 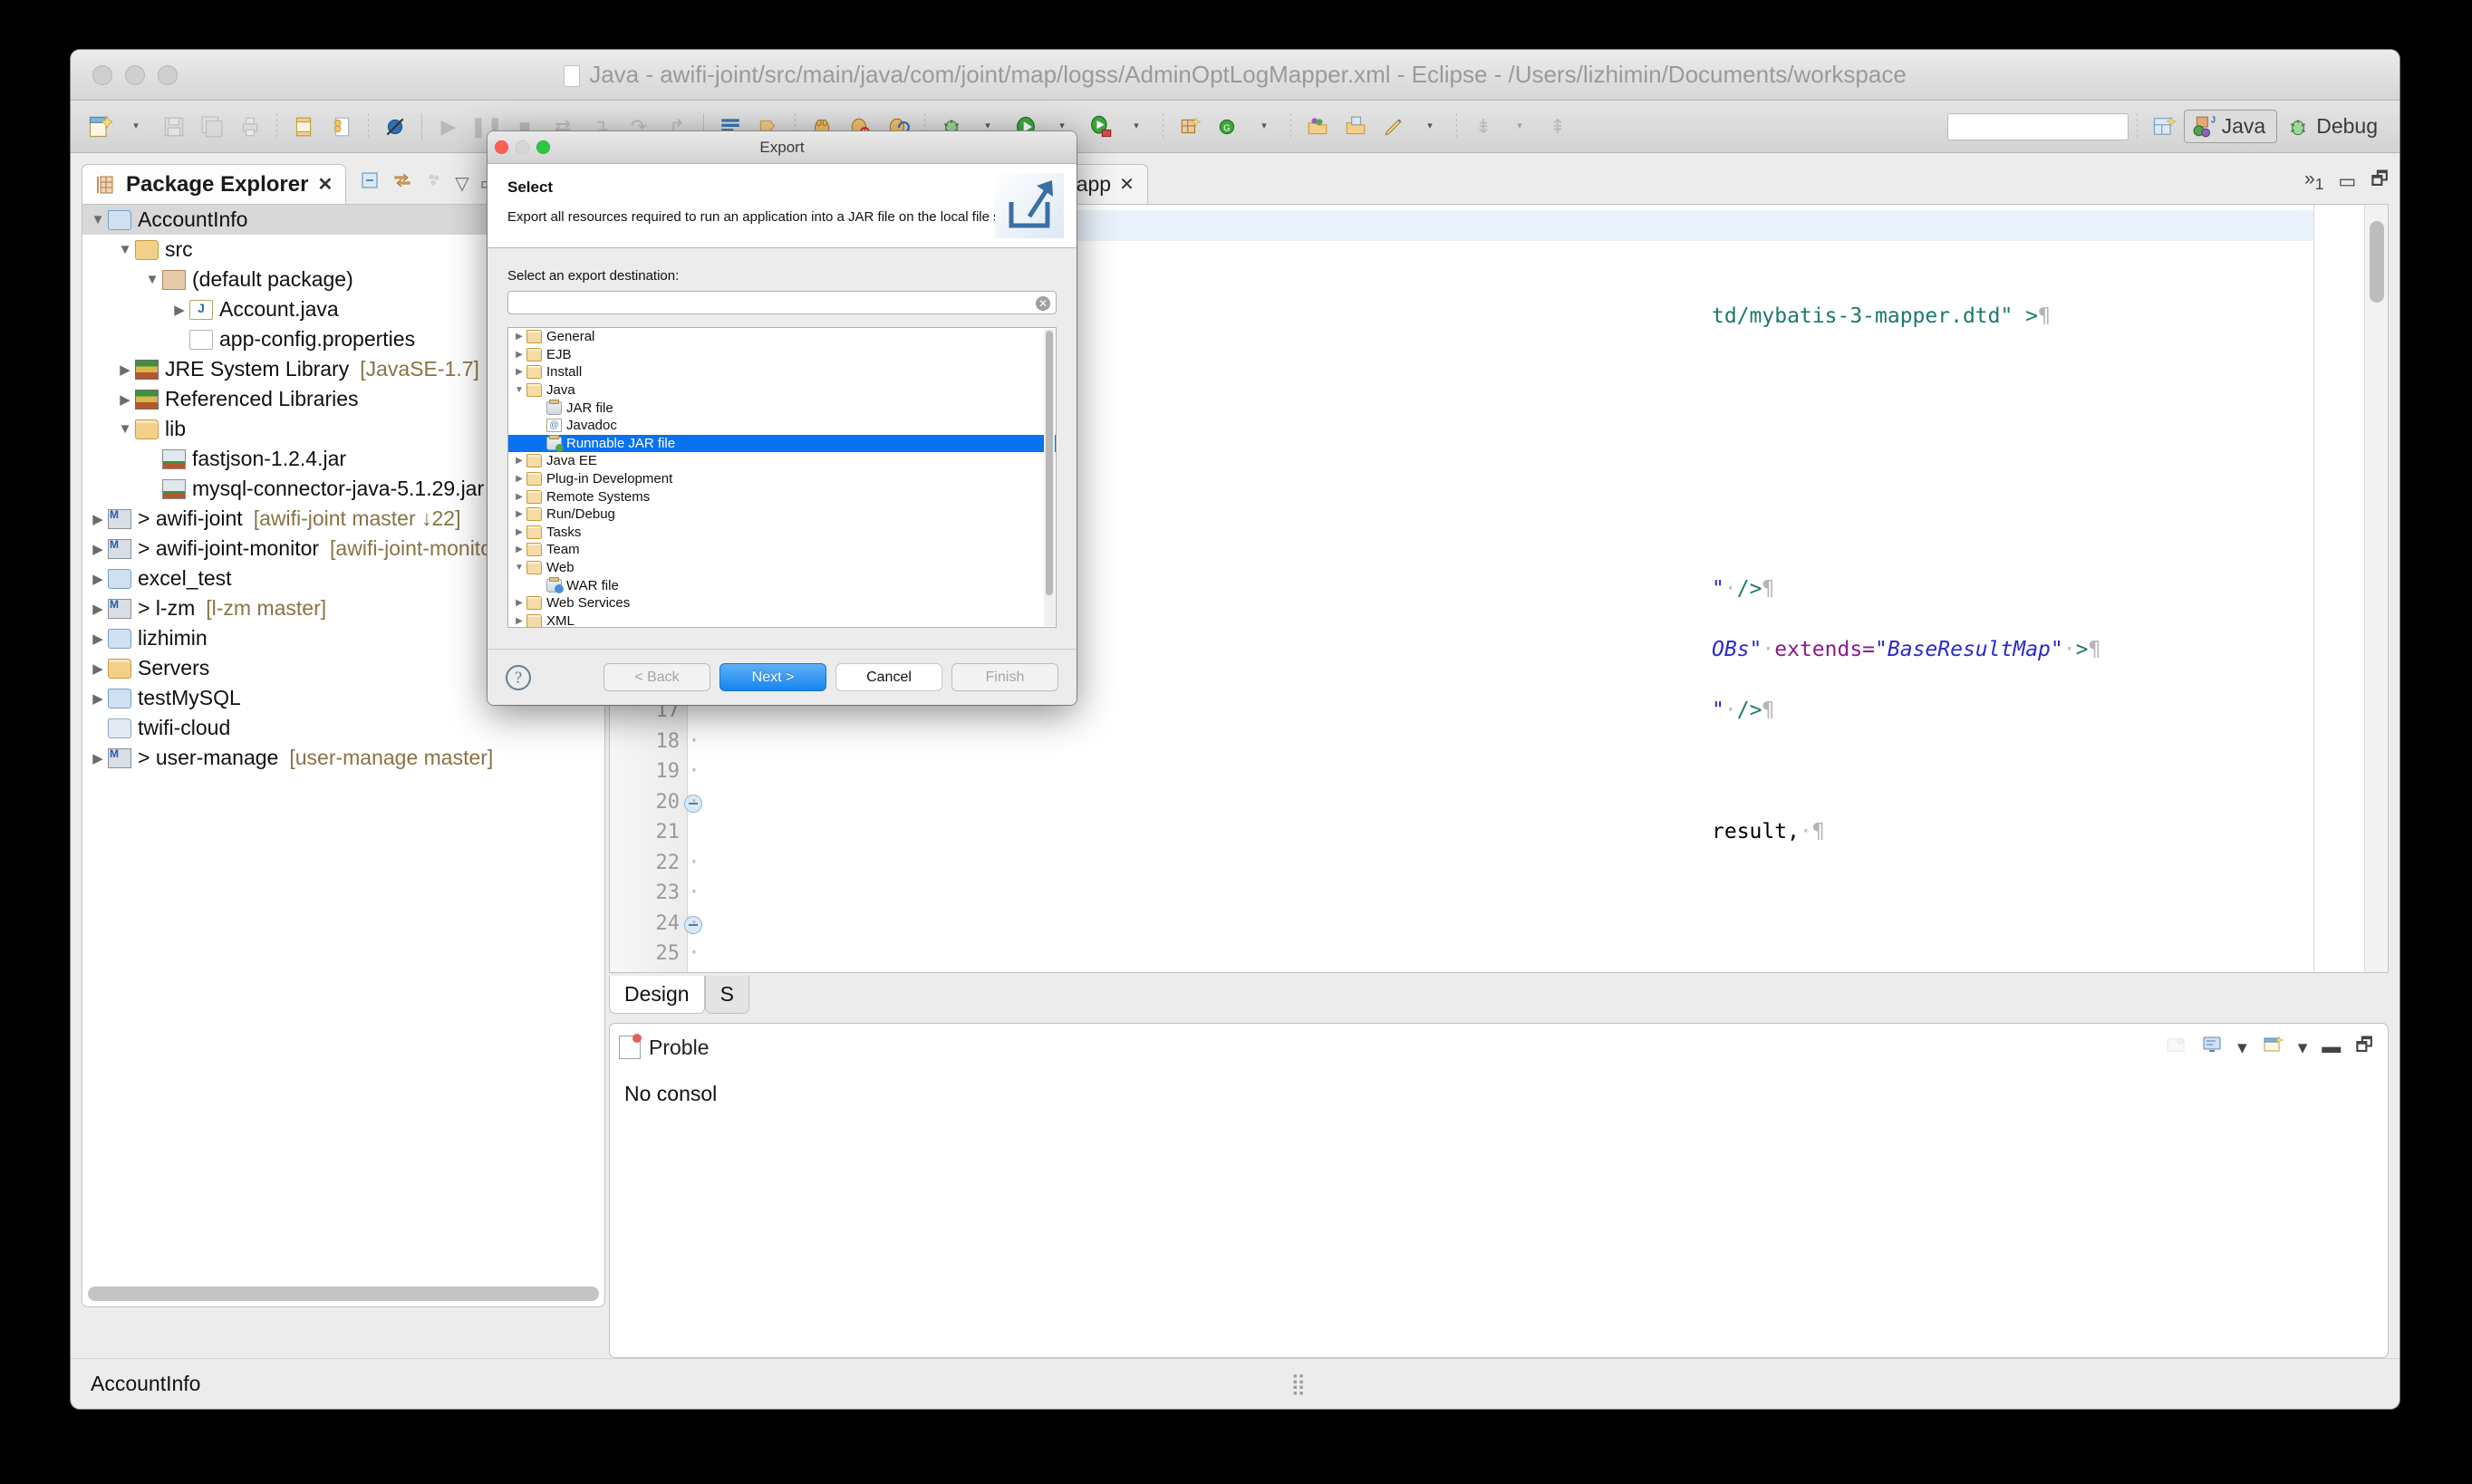 What do you see at coordinates (402, 183) in the screenshot?
I see `link-with-editor-icon` at bounding box center [402, 183].